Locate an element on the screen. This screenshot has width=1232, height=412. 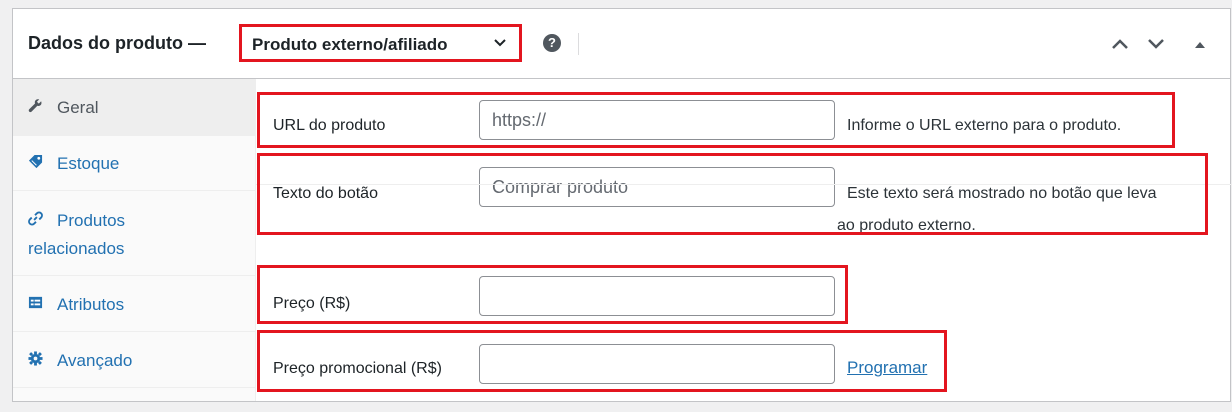
sale-price-label: Preço promocional (R$) is located at coordinates (357, 368).